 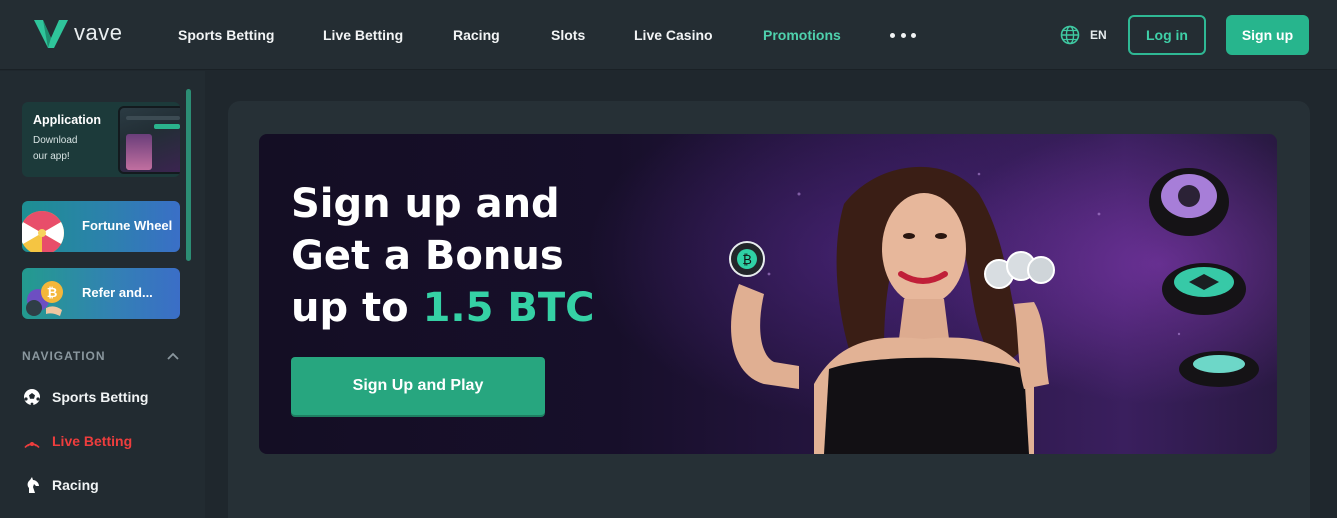 I want to click on signup-button: Sign up, so click(x=1267, y=35).